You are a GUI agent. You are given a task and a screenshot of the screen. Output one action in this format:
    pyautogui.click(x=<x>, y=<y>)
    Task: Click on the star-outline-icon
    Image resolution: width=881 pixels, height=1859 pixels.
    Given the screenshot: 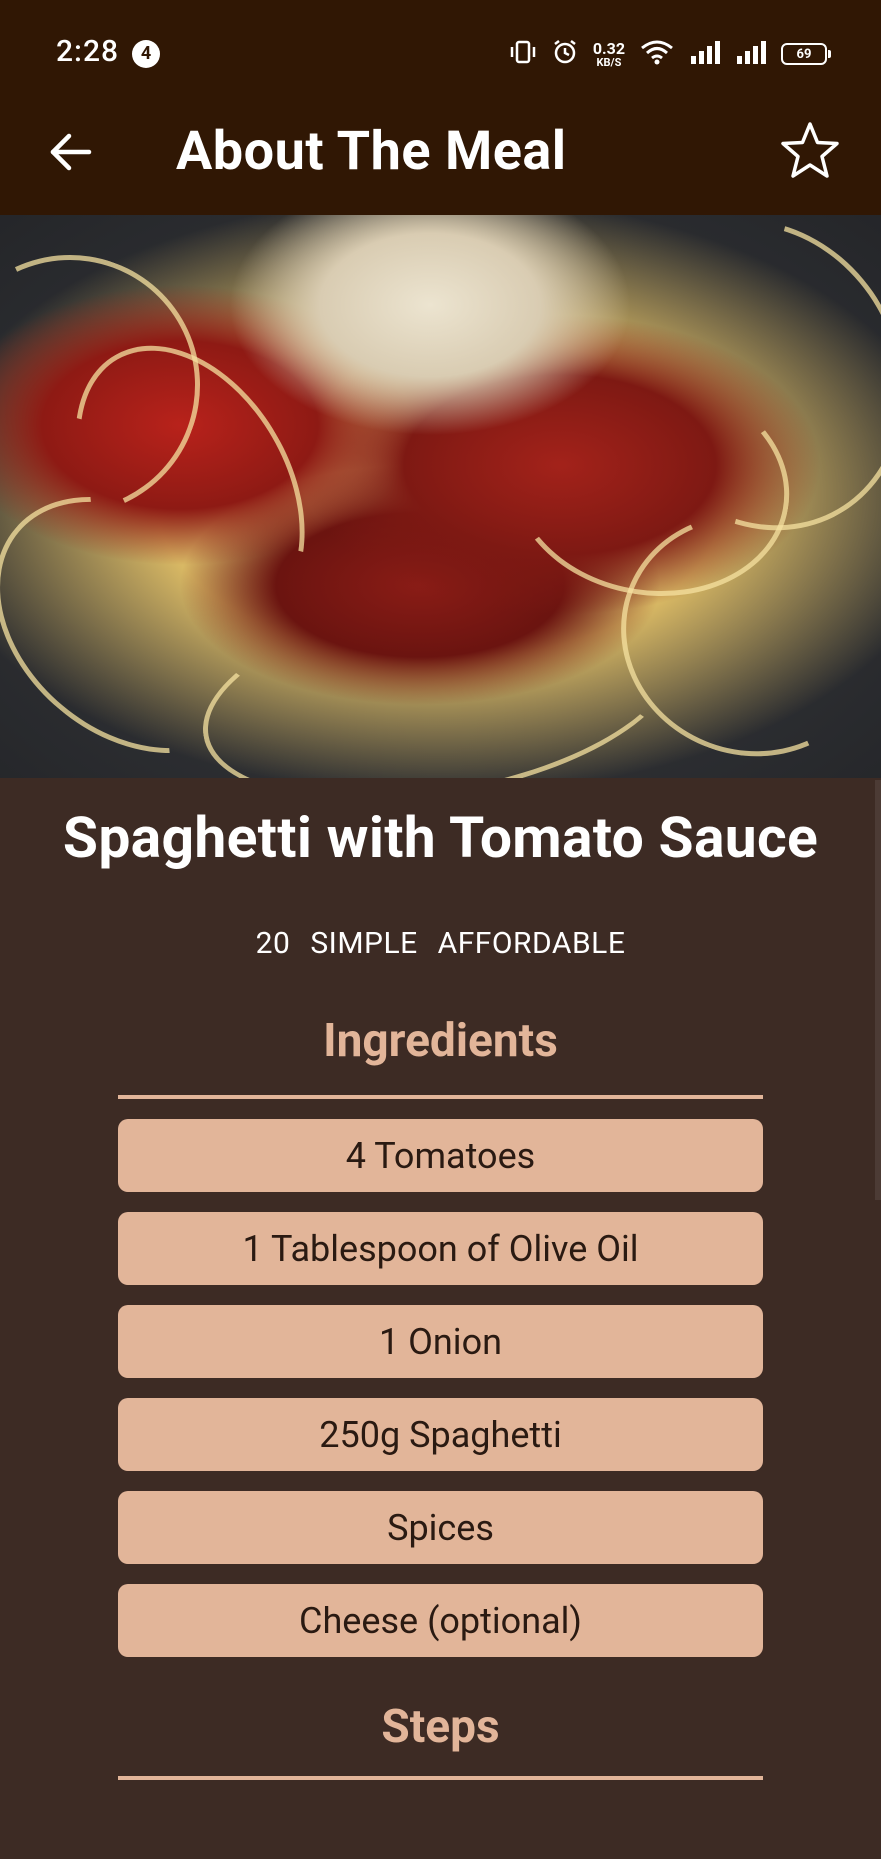 What is the action you would take?
    pyautogui.click(x=810, y=153)
    